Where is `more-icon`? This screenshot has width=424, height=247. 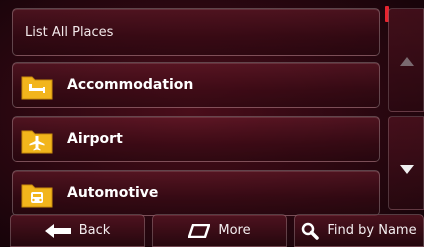
more-icon is located at coordinates (199, 230).